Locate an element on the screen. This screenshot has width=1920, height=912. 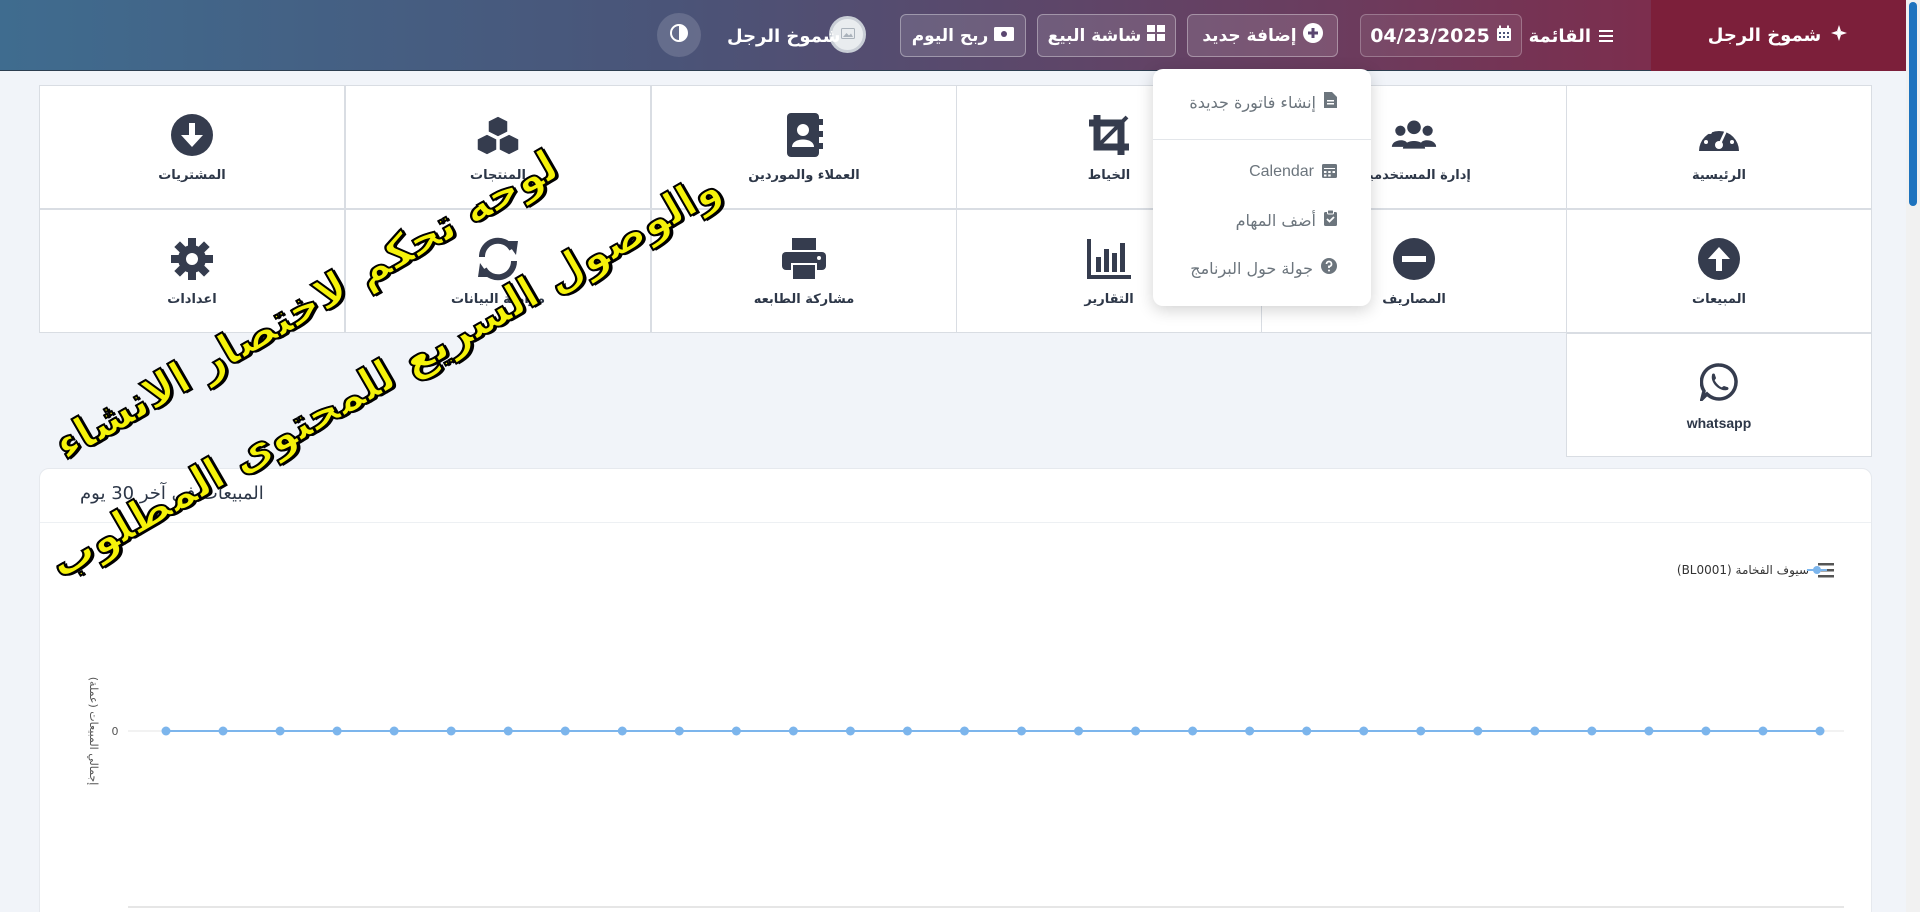
brand: شموخ الرجل is located at coordinates (1778, 35).